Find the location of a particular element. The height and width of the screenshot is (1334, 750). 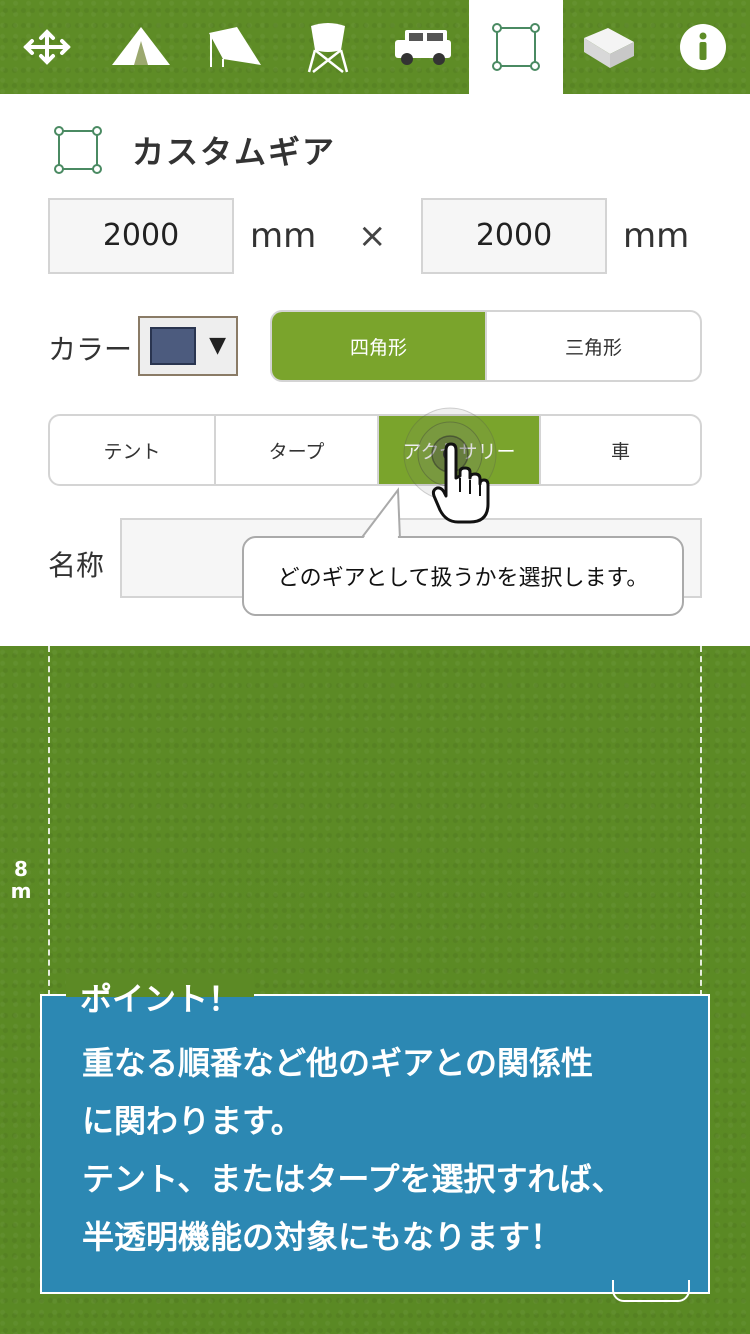

tool-car is located at coordinates (422, 47).